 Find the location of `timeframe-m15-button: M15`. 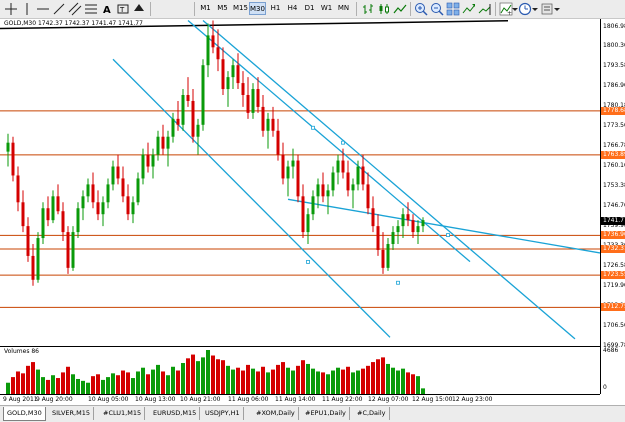

timeframe-m15-button: M15 is located at coordinates (240, 8).